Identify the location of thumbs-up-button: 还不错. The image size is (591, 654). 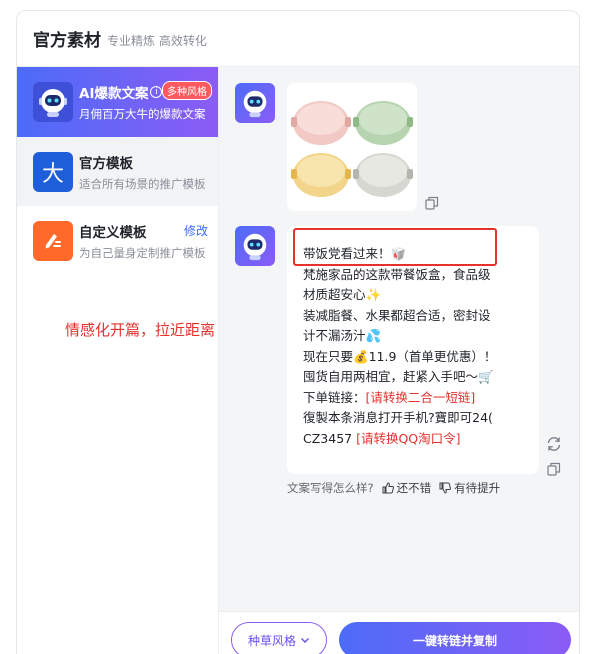
(407, 488).